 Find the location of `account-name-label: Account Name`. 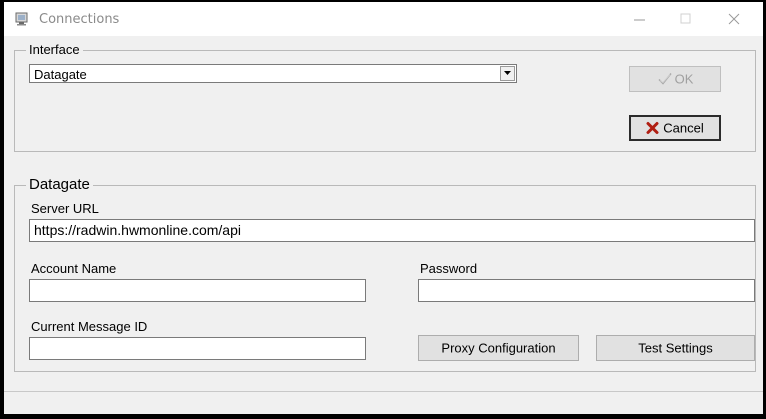

account-name-label: Account Name is located at coordinates (74, 268).